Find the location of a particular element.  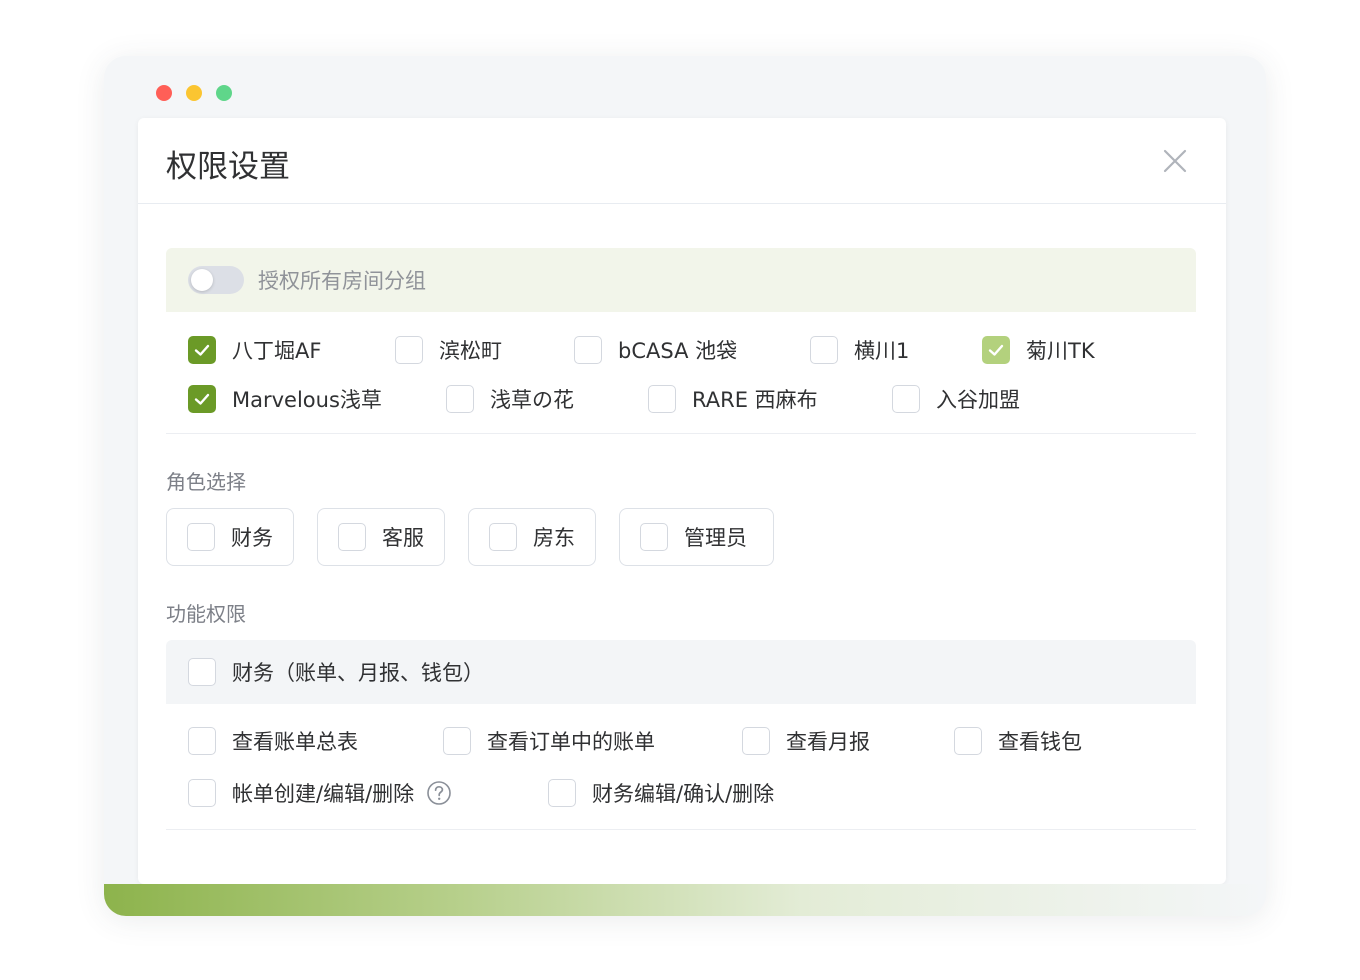

finance-group-checkbox is located at coordinates (202, 672).